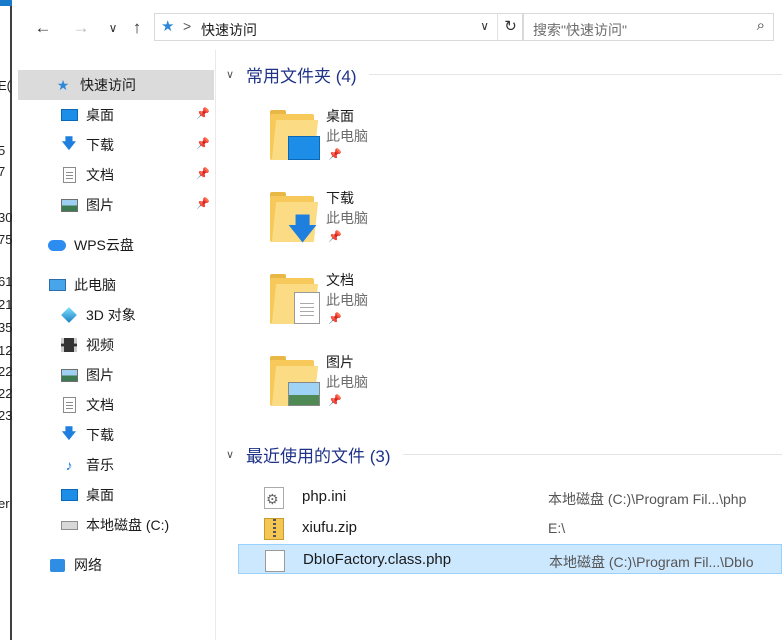  What do you see at coordinates (484, 26) in the screenshot?
I see `address-history-dropdown-icon: ∨` at bounding box center [484, 26].